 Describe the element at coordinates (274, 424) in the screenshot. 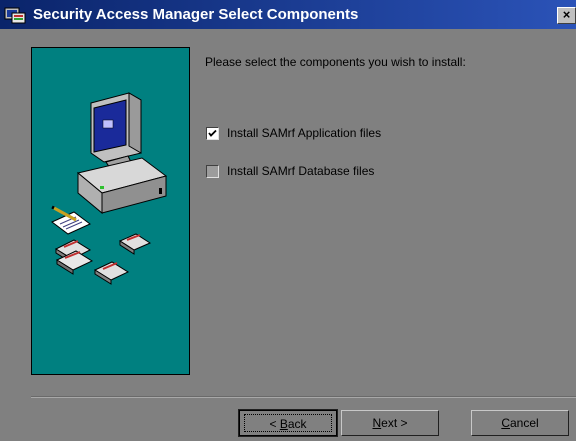

I see `back-prefix: <` at that location.